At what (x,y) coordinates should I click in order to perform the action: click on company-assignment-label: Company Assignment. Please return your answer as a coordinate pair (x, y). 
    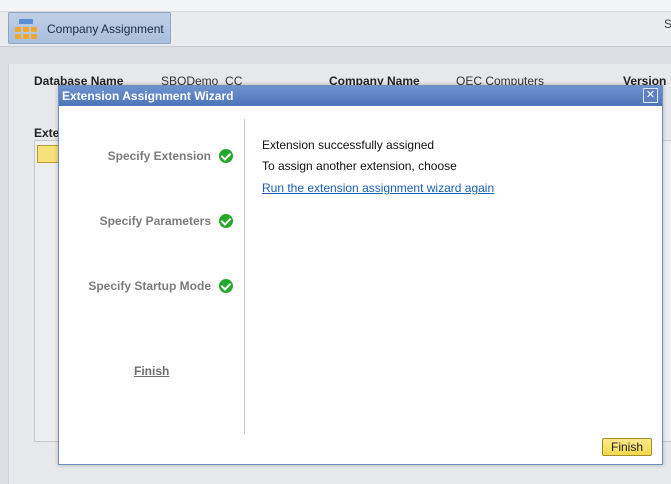
    Looking at the image, I should click on (105, 29).